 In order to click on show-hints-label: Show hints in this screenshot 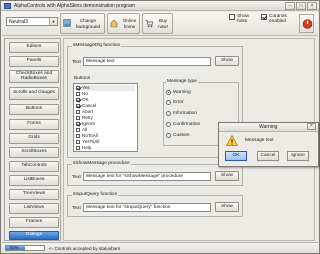, I will do `click(243, 19)`.